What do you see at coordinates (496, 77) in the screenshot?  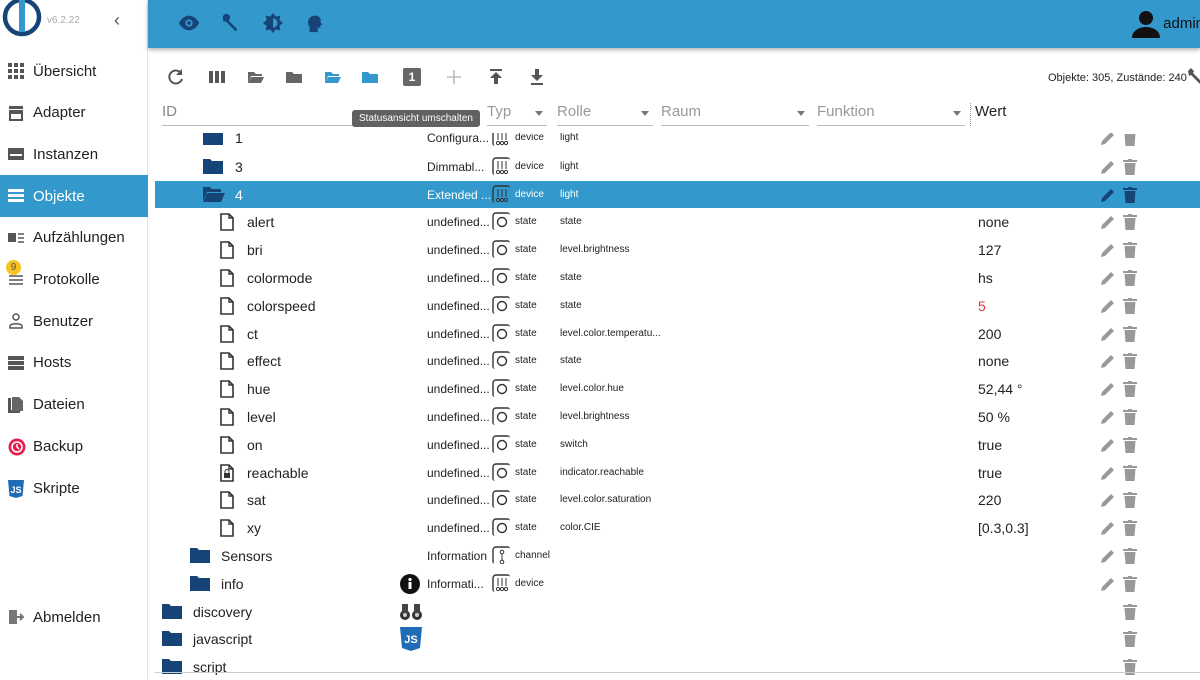 I see `upload-icon` at bounding box center [496, 77].